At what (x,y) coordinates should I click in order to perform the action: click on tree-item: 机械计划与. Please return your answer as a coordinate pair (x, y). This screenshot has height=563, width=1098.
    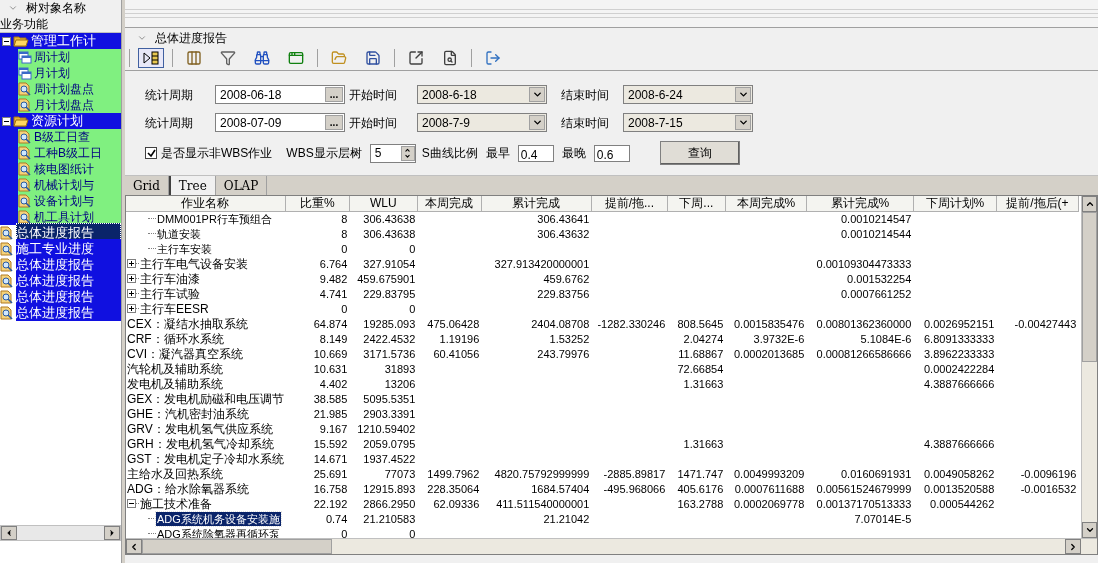
    Looking at the image, I should click on (69, 185).